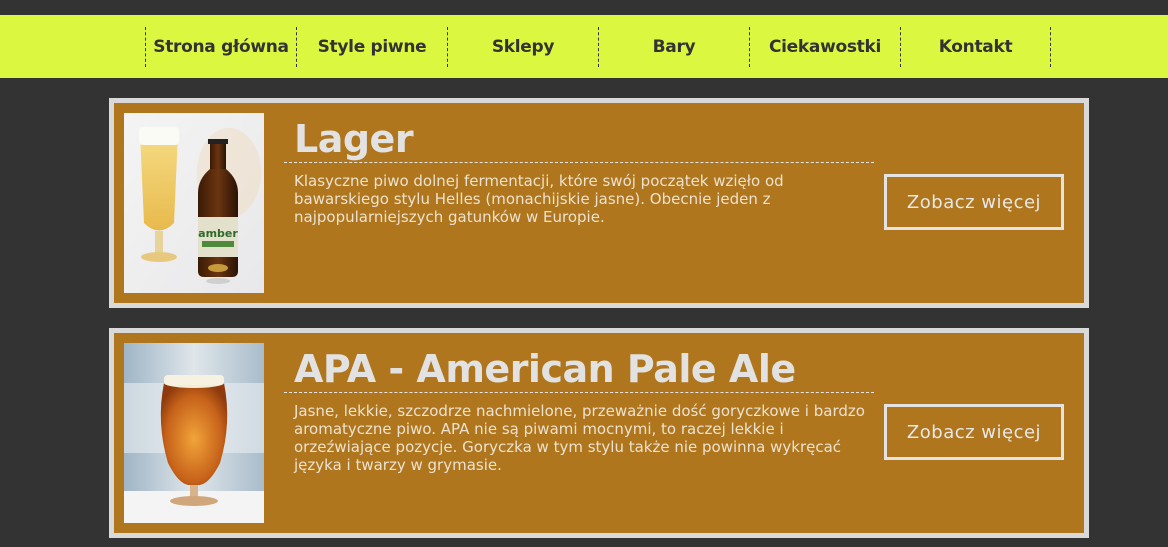 The image size is (1168, 547). Describe the element at coordinates (545, 369) in the screenshot. I see `card-title: APA - American Pale Ale` at that location.